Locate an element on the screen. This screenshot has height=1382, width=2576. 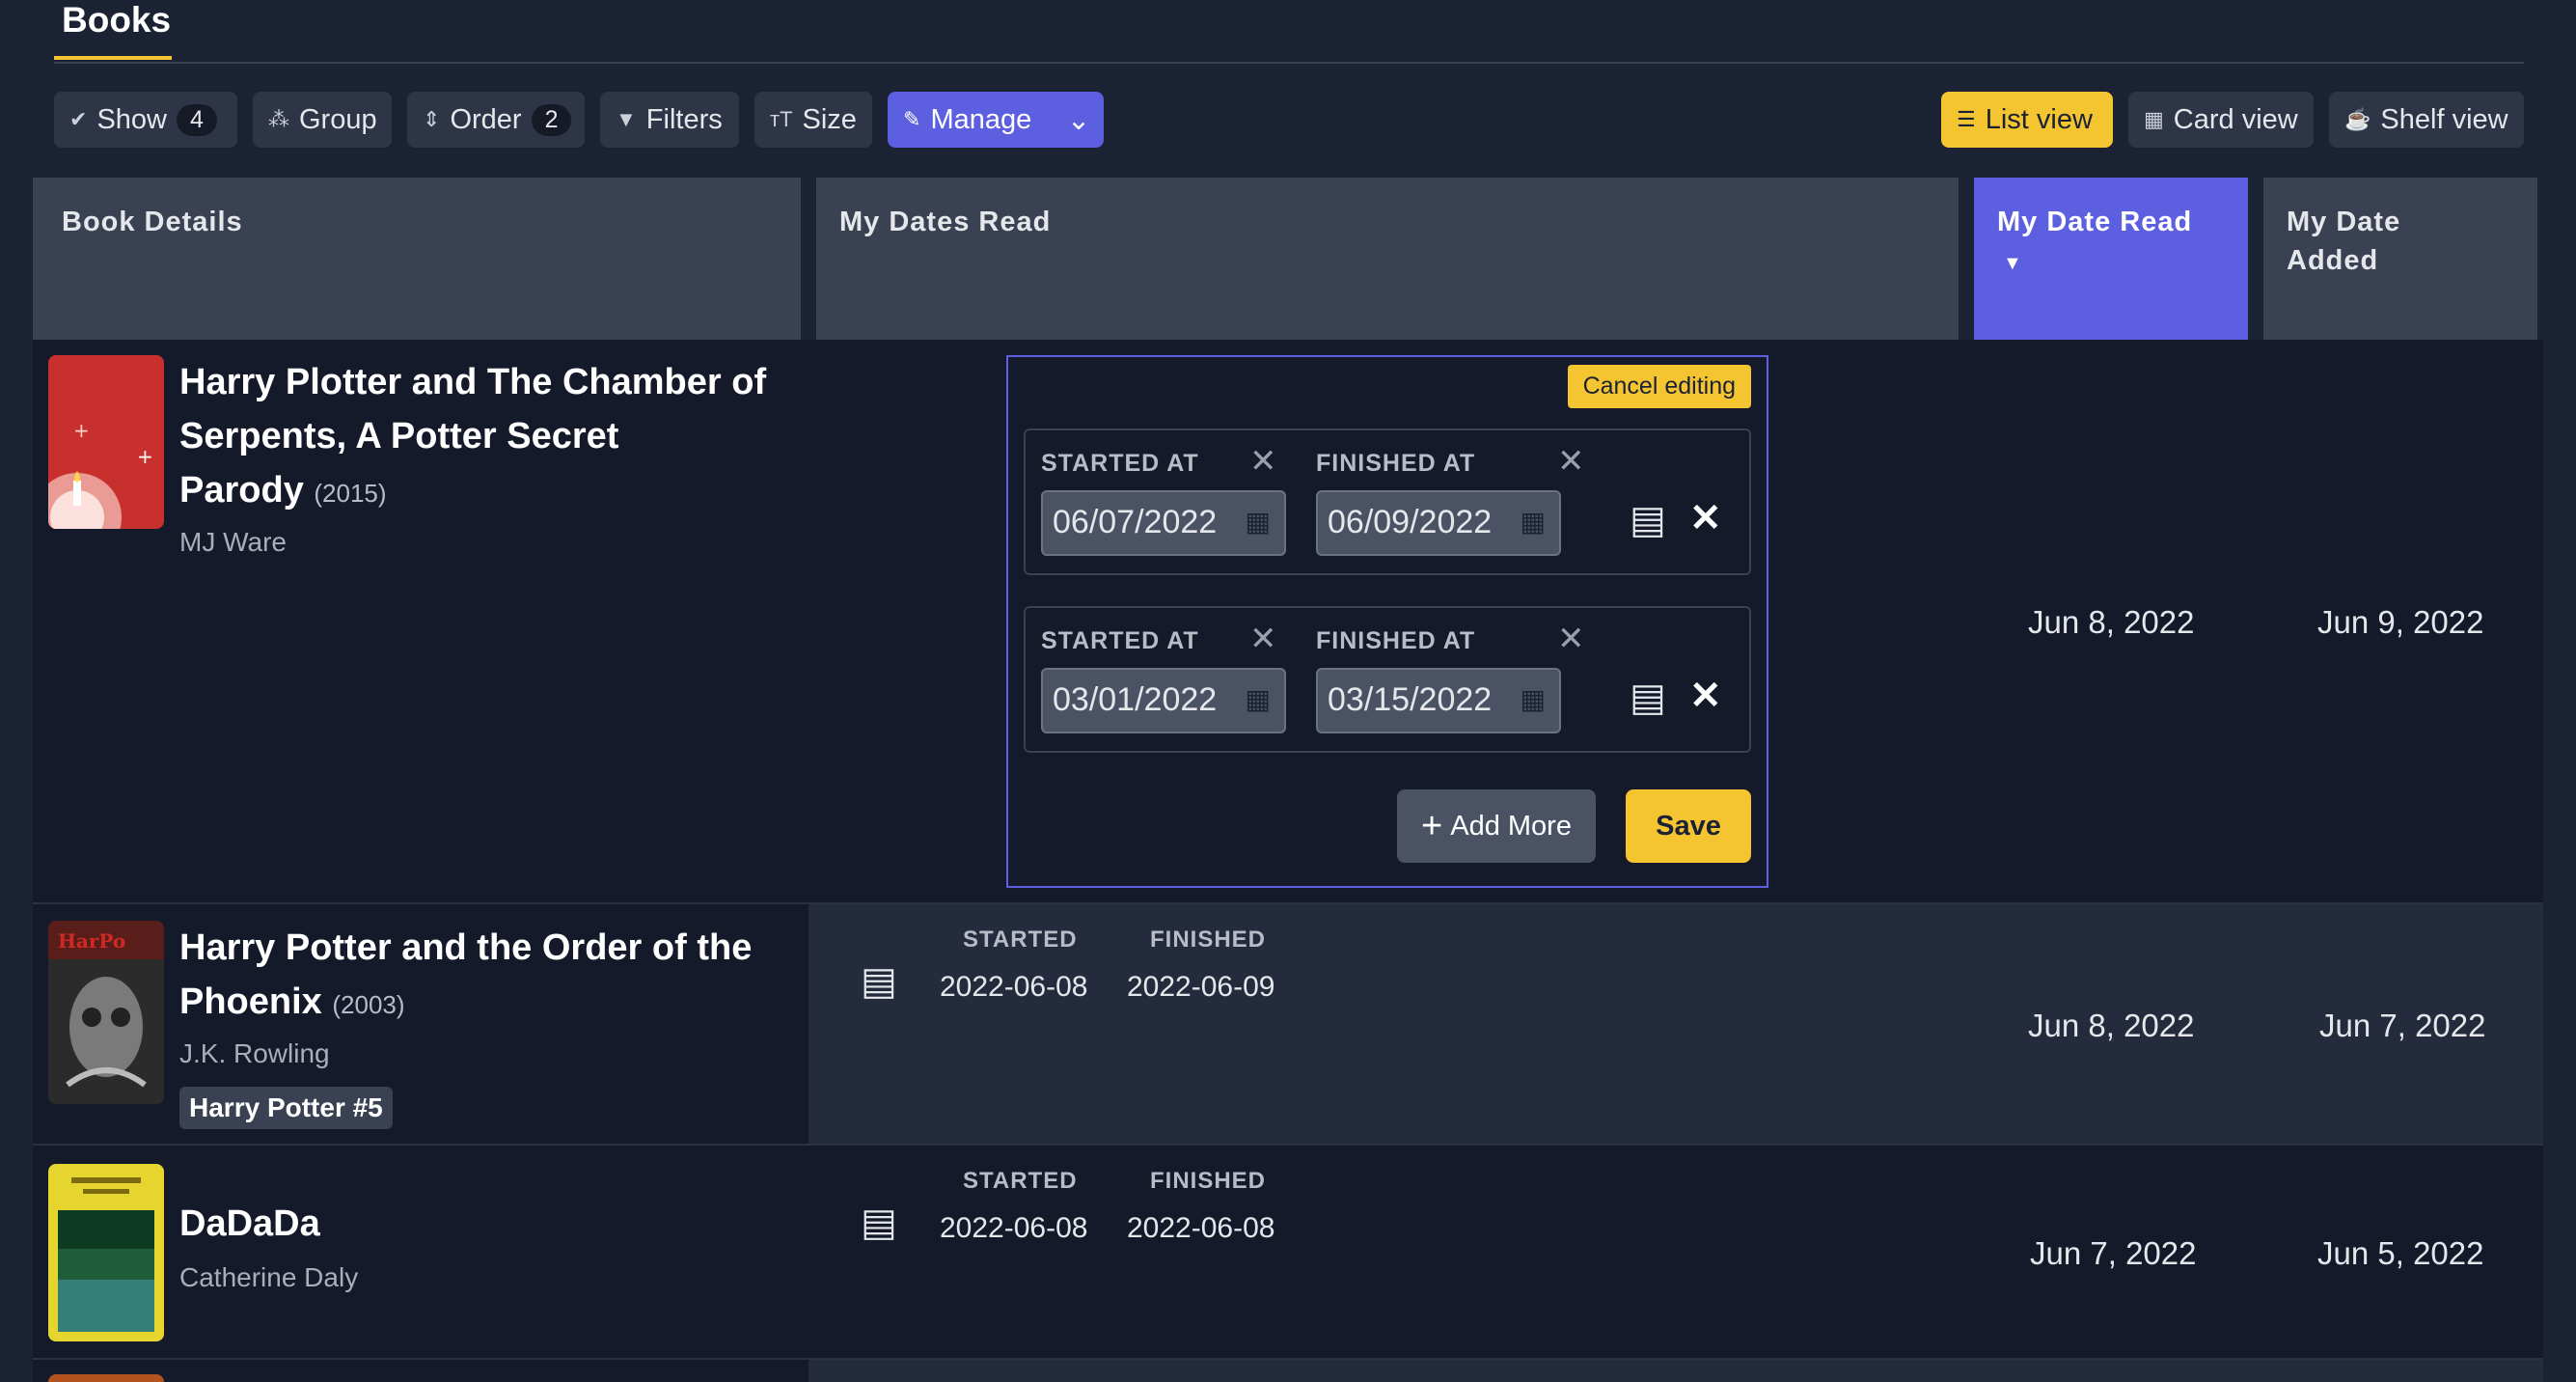
my-date-read-cell: Jun 7, 2022 is located at coordinates (2113, 1253).